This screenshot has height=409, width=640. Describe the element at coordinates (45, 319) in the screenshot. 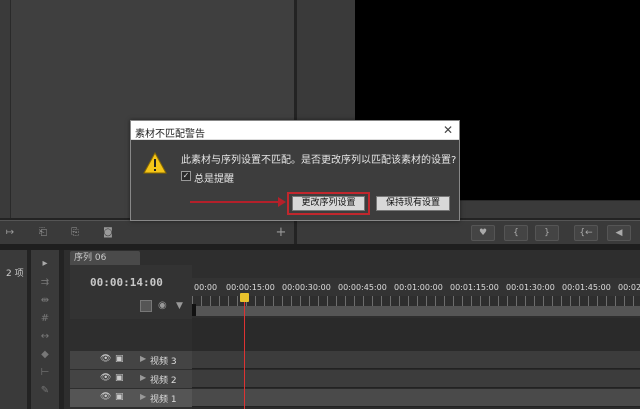

I see `rolling-edit-tool-icon: #` at that location.